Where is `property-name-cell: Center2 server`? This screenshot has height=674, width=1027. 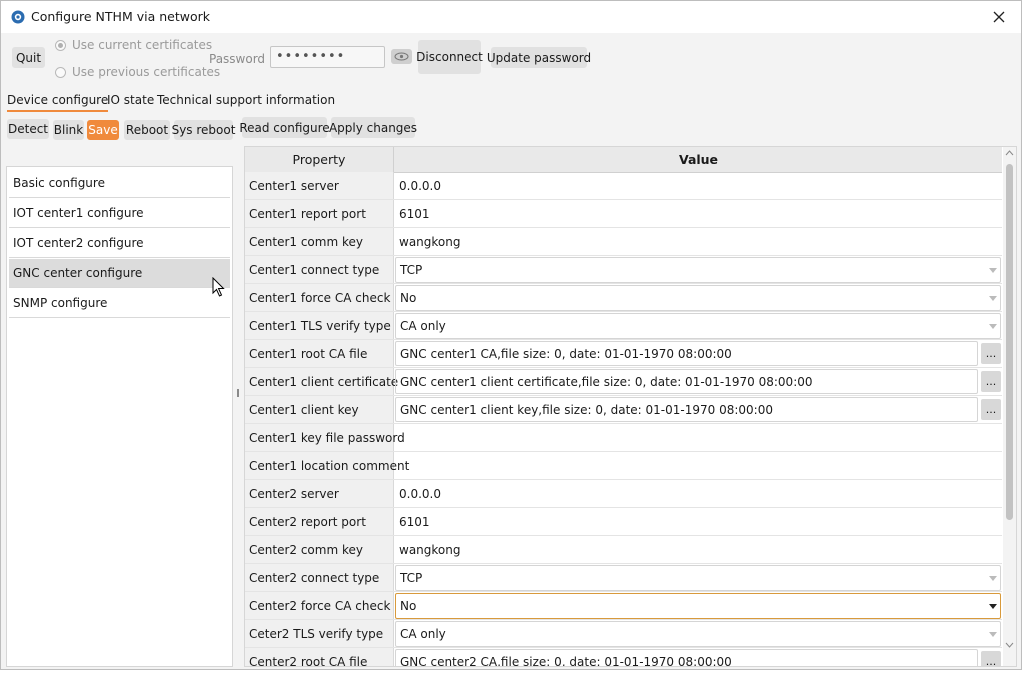
property-name-cell: Center2 server is located at coordinates (319, 493).